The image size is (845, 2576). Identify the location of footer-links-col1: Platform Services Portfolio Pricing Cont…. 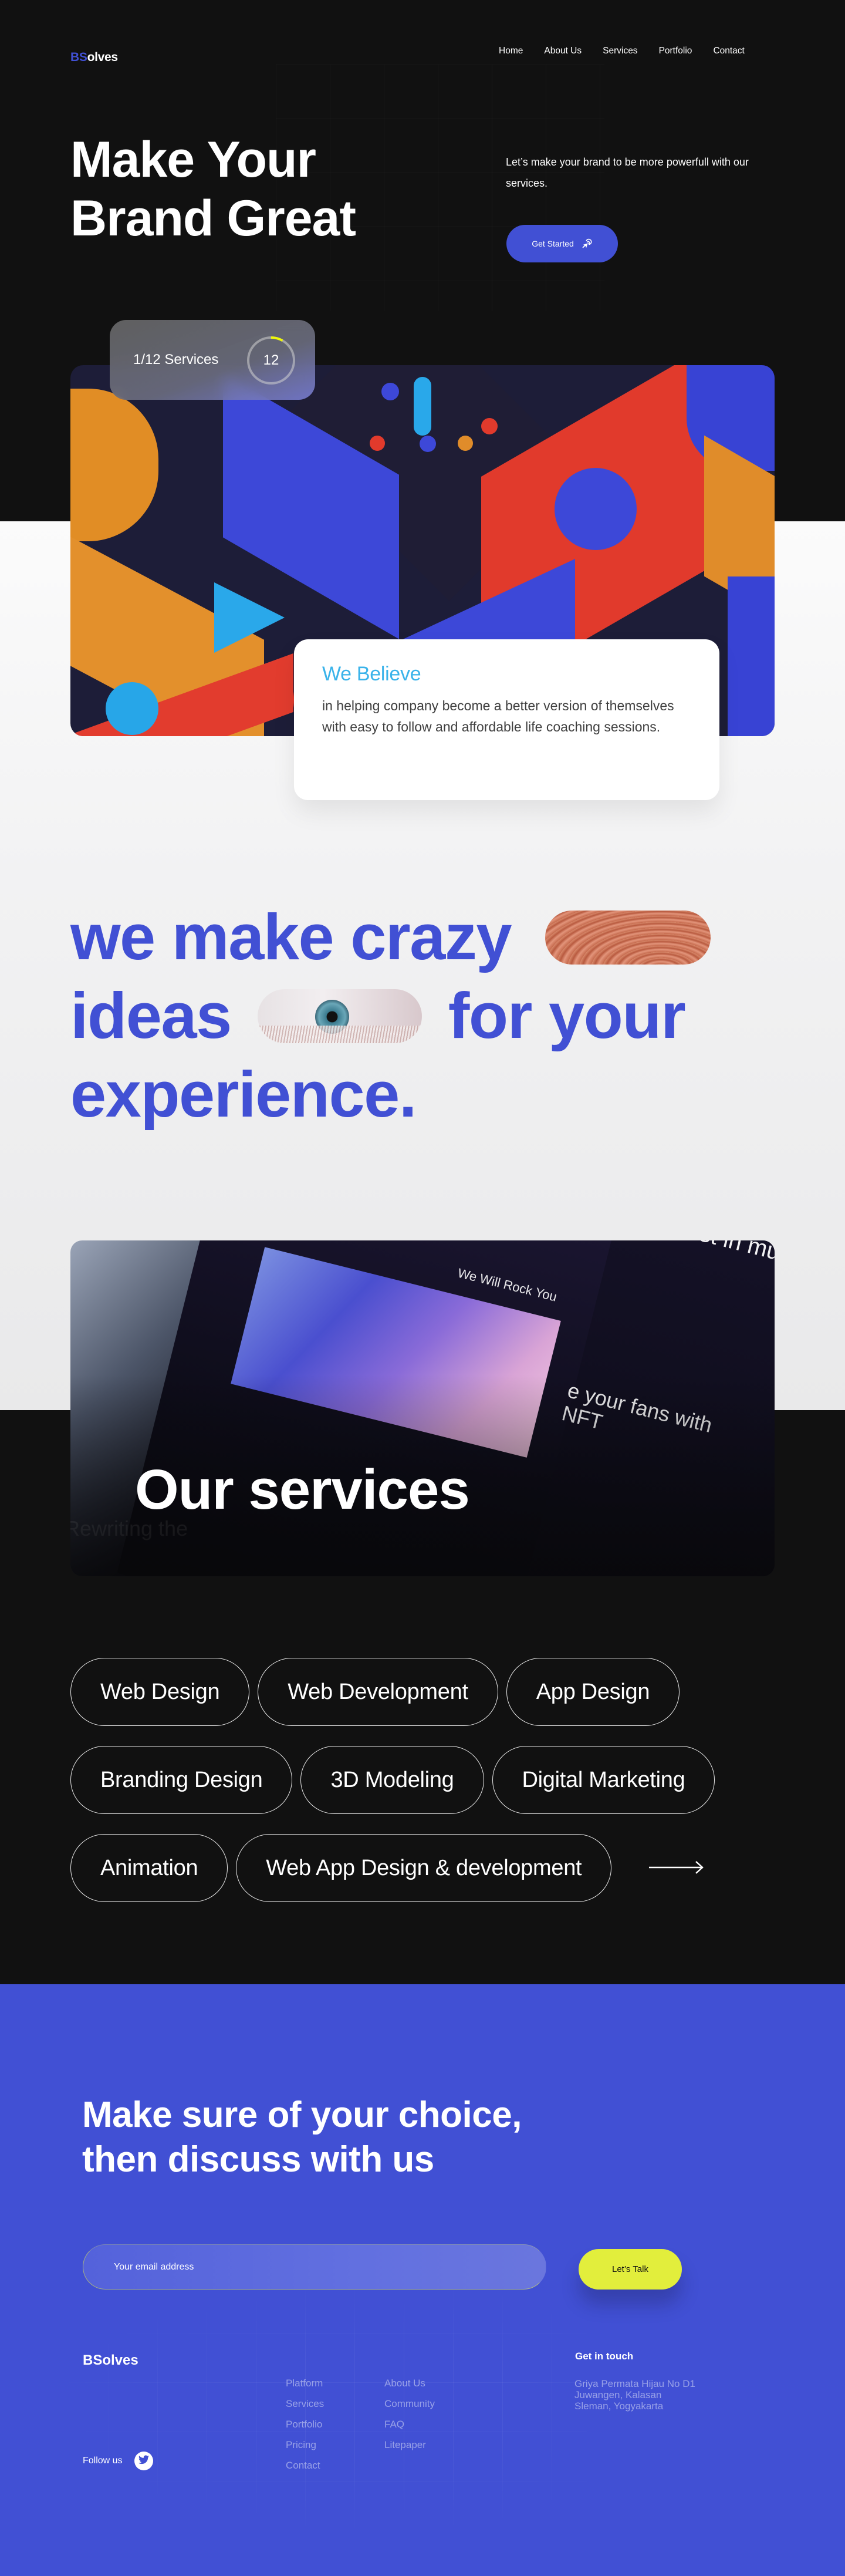
(305, 2425).